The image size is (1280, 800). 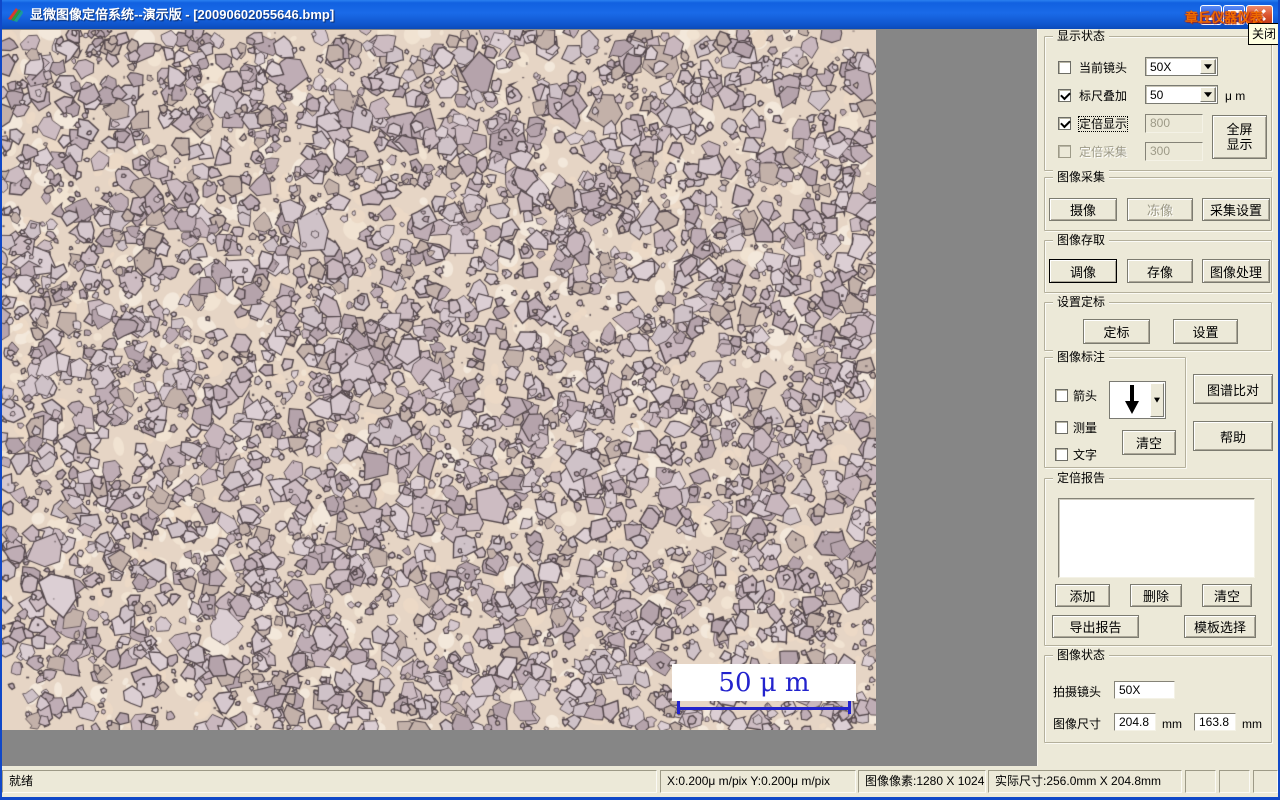 What do you see at coordinates (849, 707) in the screenshot?
I see `scale-bar-tick-right` at bounding box center [849, 707].